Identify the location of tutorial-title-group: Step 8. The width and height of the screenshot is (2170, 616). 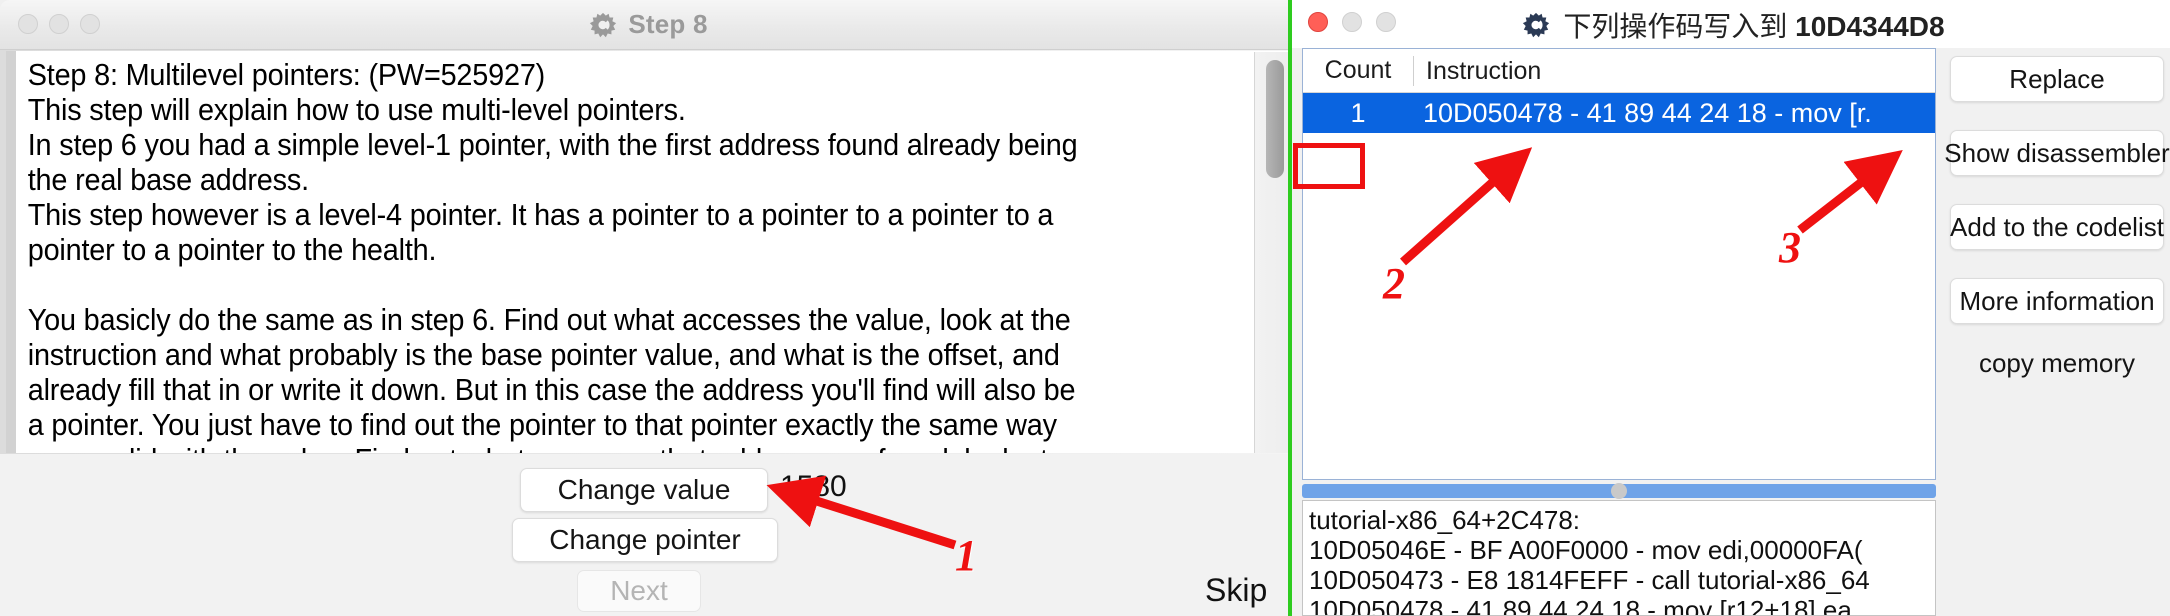
(648, 24).